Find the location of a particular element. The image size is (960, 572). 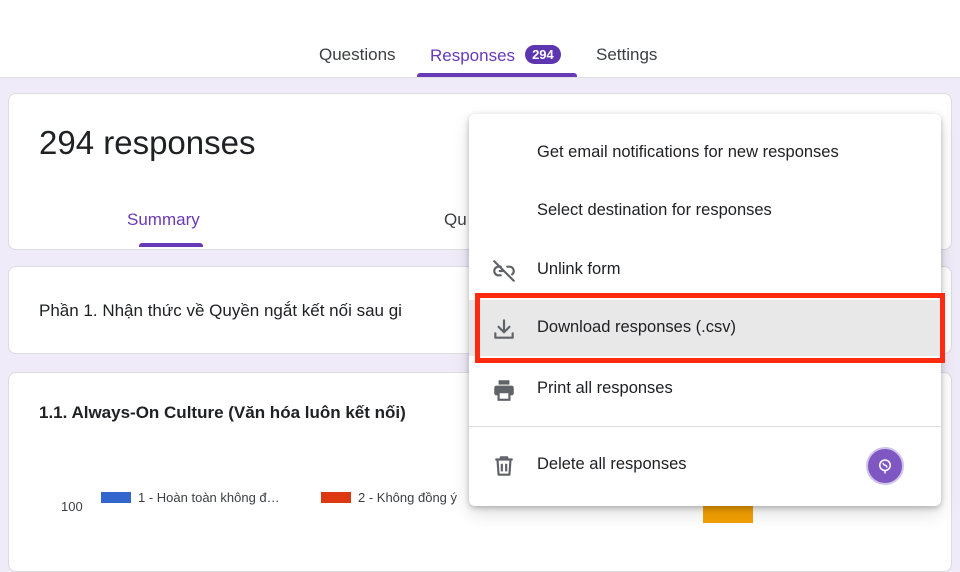

menu-item-label: Print all responses is located at coordinates (605, 388).